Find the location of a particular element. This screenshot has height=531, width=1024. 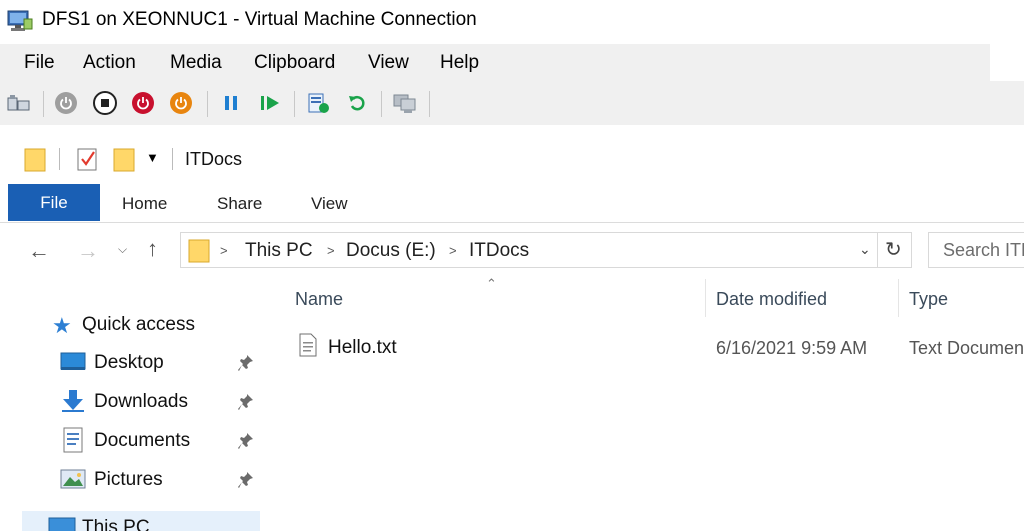

folder-icon is located at coordinates (35, 161).